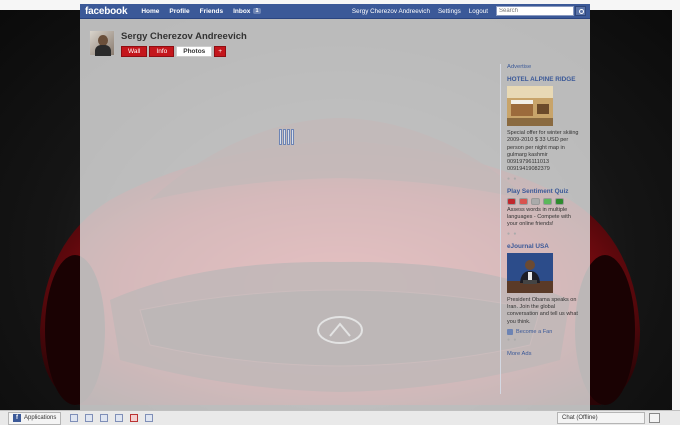  What do you see at coordinates (523, 201) in the screenshot?
I see `sentiment-negative-icon` at bounding box center [523, 201].